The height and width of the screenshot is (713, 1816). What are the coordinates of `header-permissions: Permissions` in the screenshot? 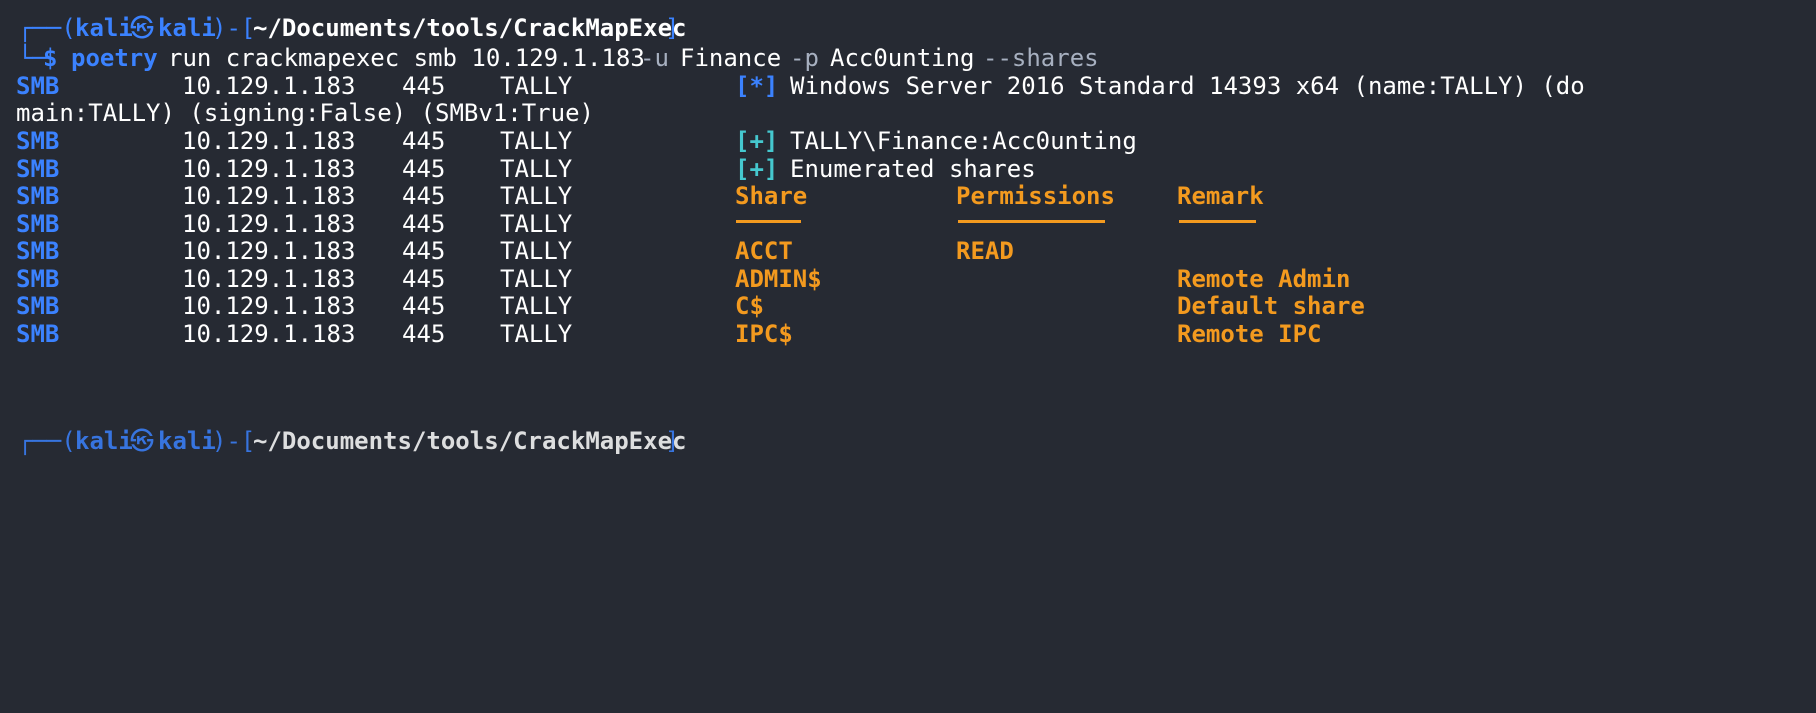 It's located at (1035, 196).